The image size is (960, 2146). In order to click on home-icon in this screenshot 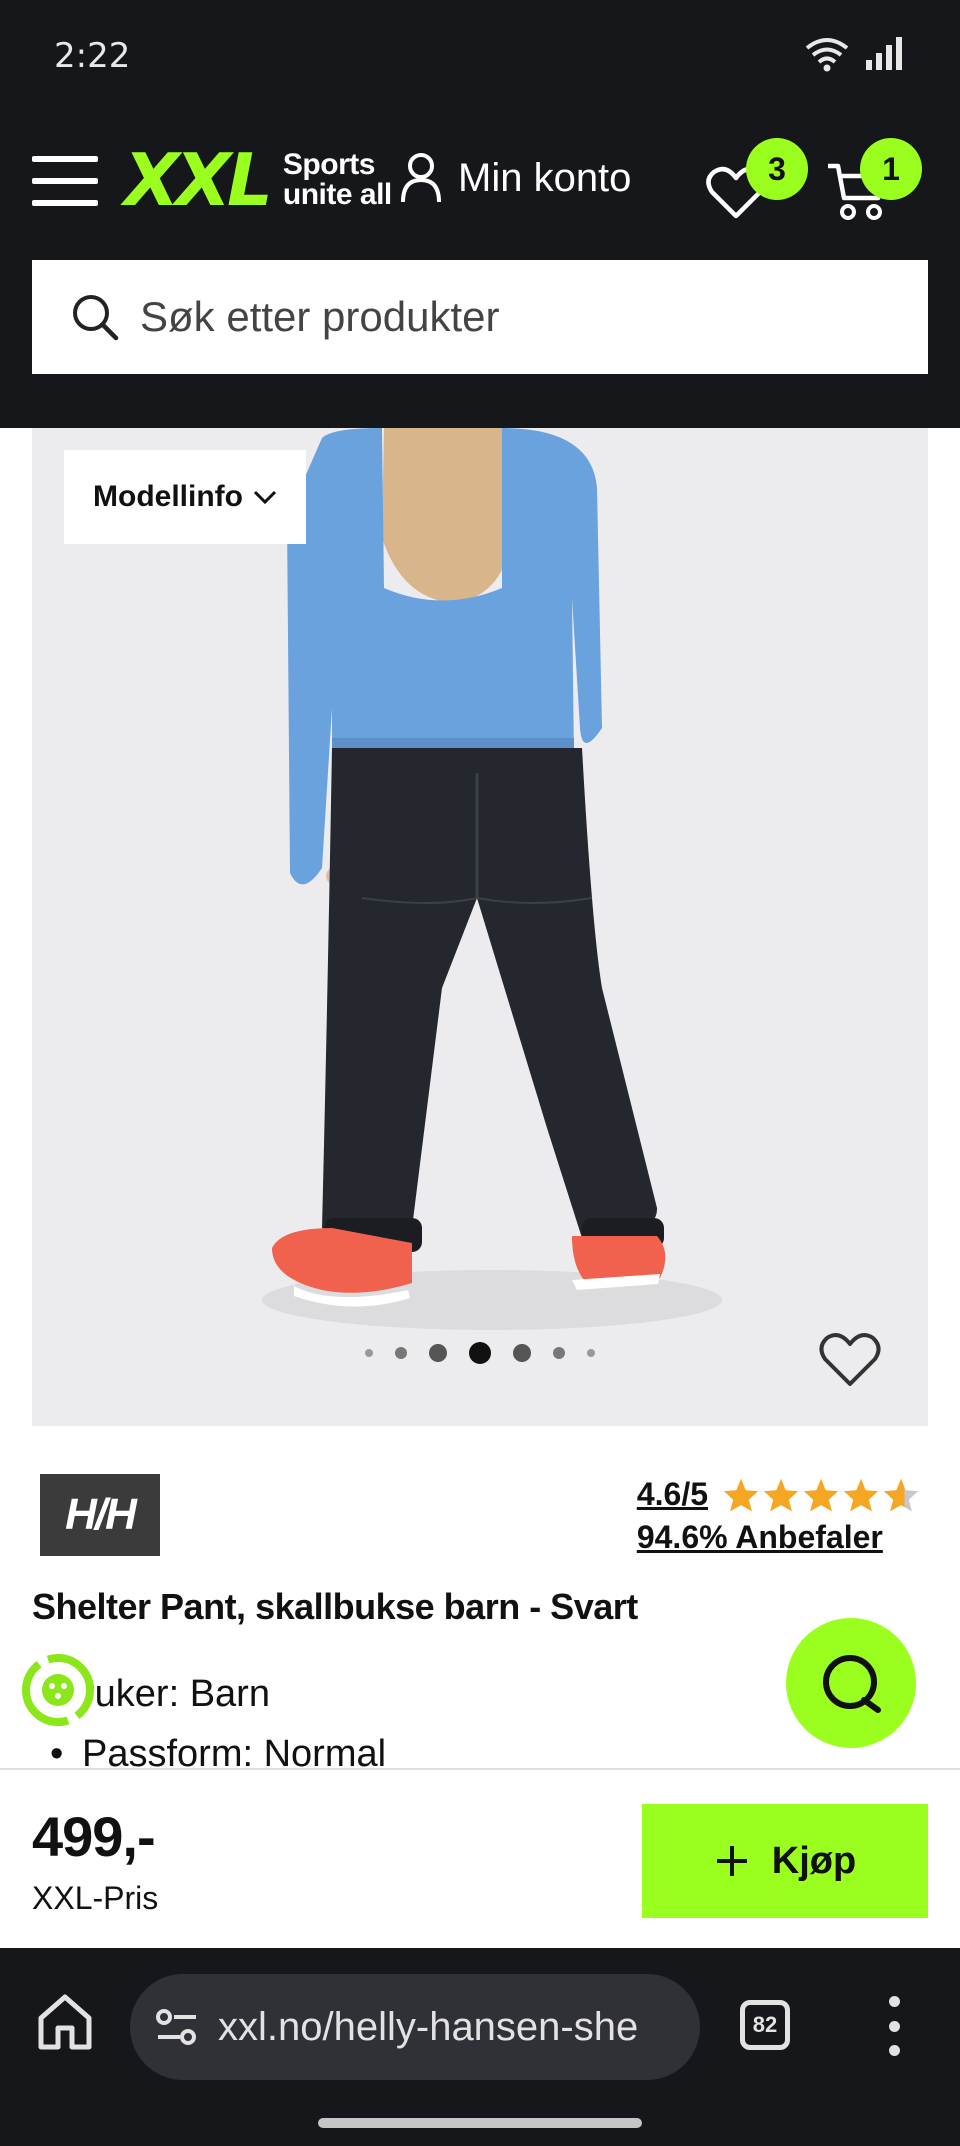, I will do `click(65, 2022)`.